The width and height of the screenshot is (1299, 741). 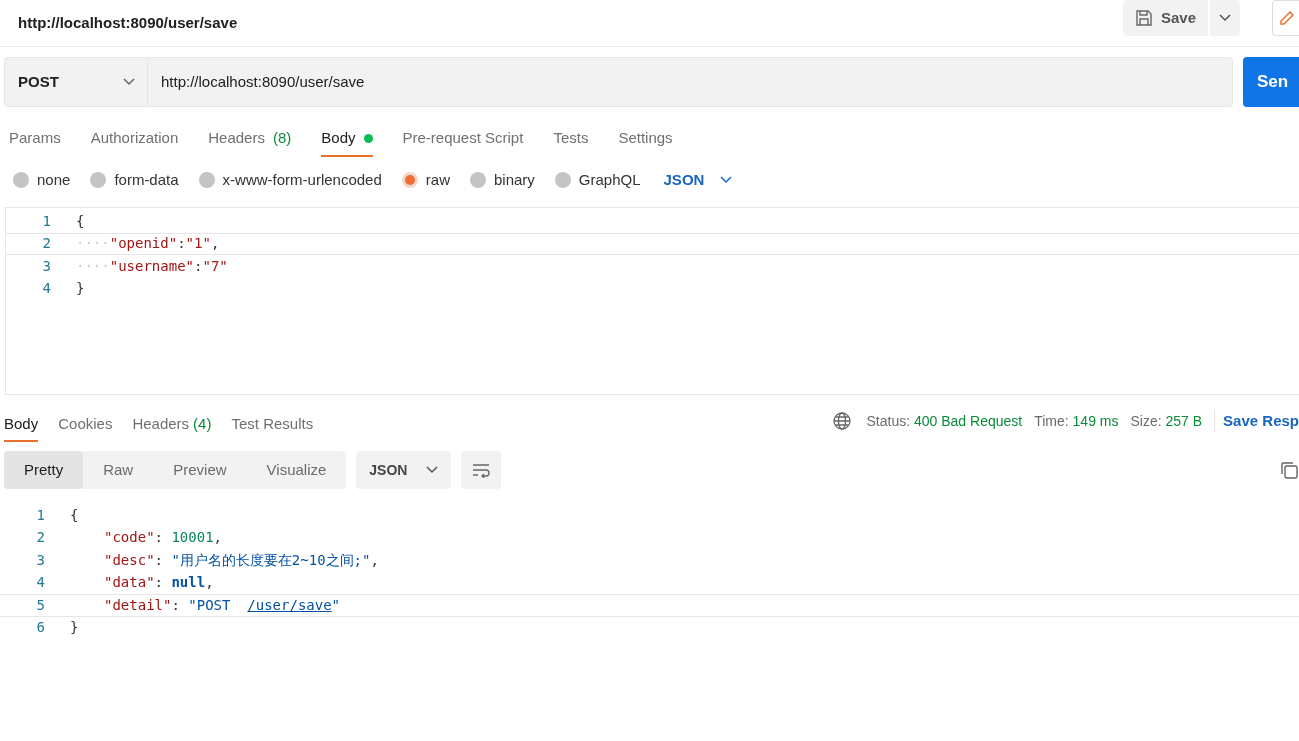 I want to click on pencil-icon, so click(x=1287, y=18).